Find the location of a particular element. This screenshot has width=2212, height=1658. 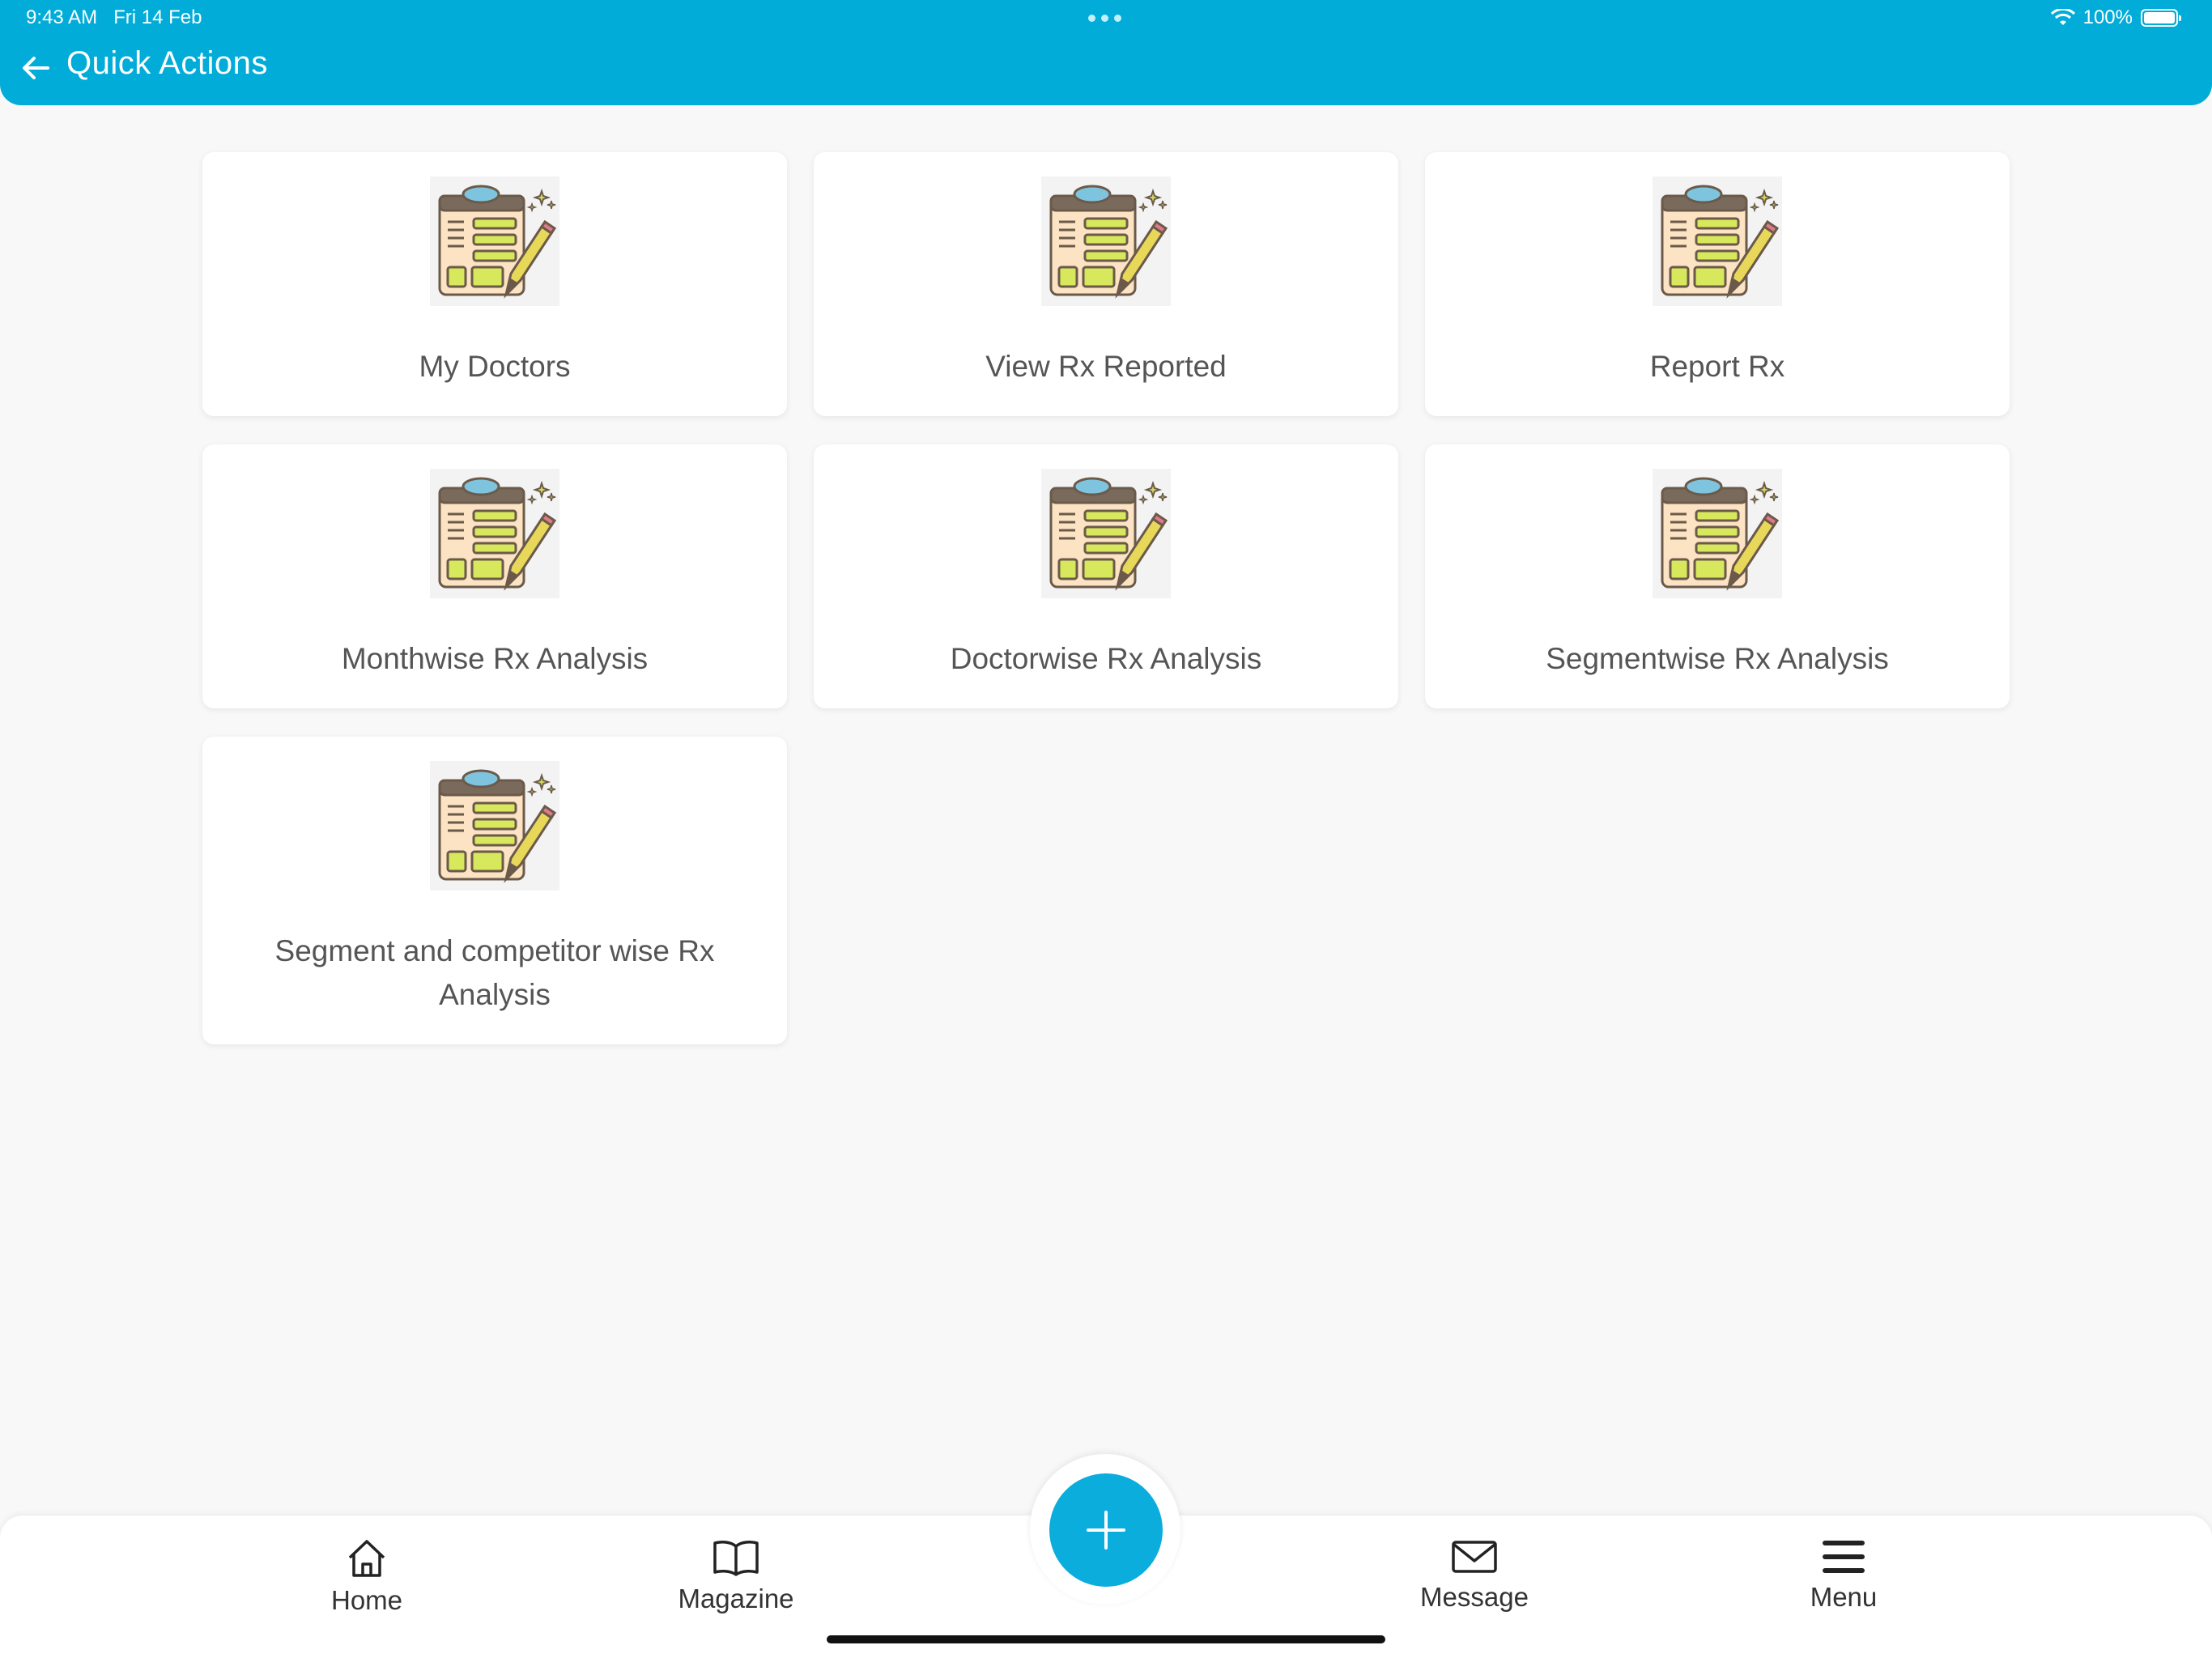

quick-action-card: View Rx Reported is located at coordinates (1106, 284).